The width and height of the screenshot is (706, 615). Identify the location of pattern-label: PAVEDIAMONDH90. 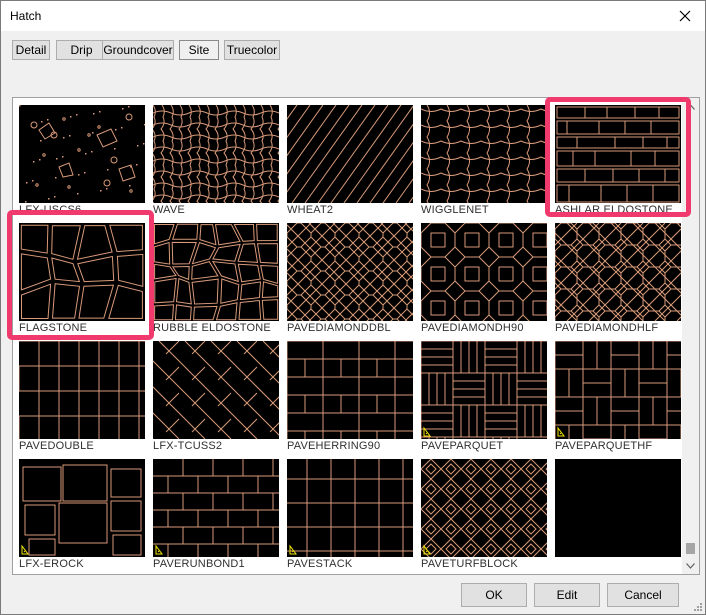
(472, 328).